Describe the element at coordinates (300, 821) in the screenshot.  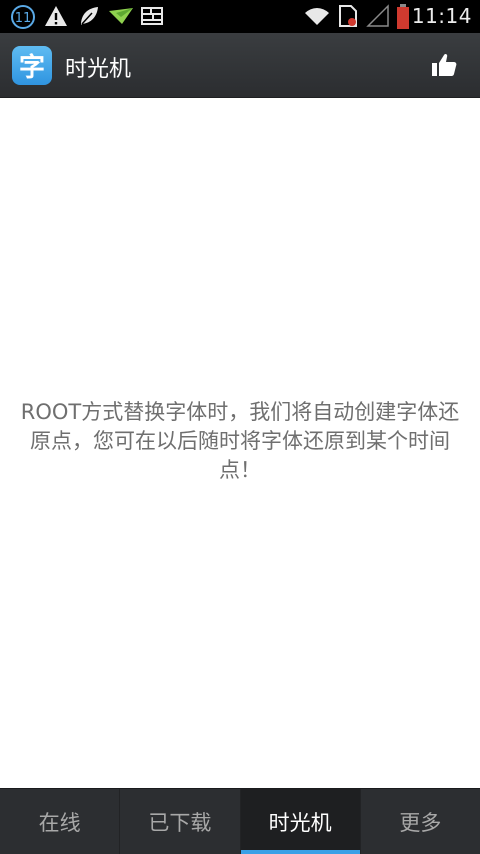
I see `tab-time-machine: 时光机` at that location.